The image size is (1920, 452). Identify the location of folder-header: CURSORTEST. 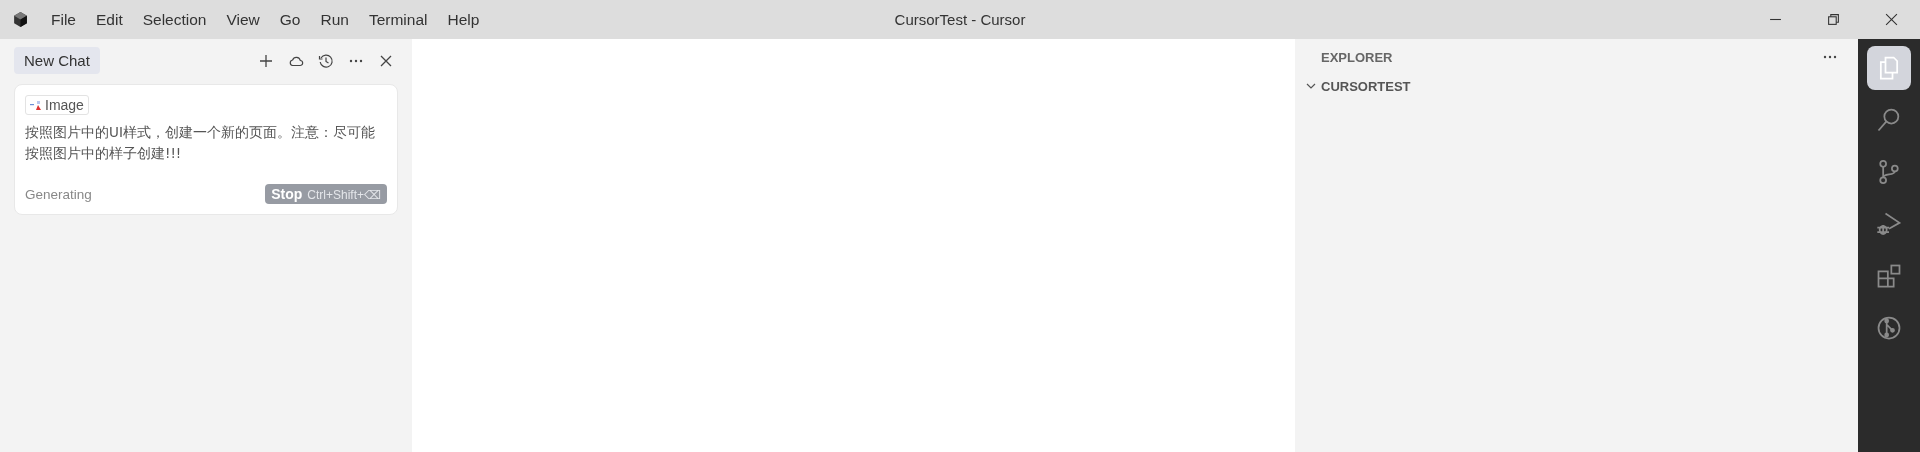
(1581, 86).